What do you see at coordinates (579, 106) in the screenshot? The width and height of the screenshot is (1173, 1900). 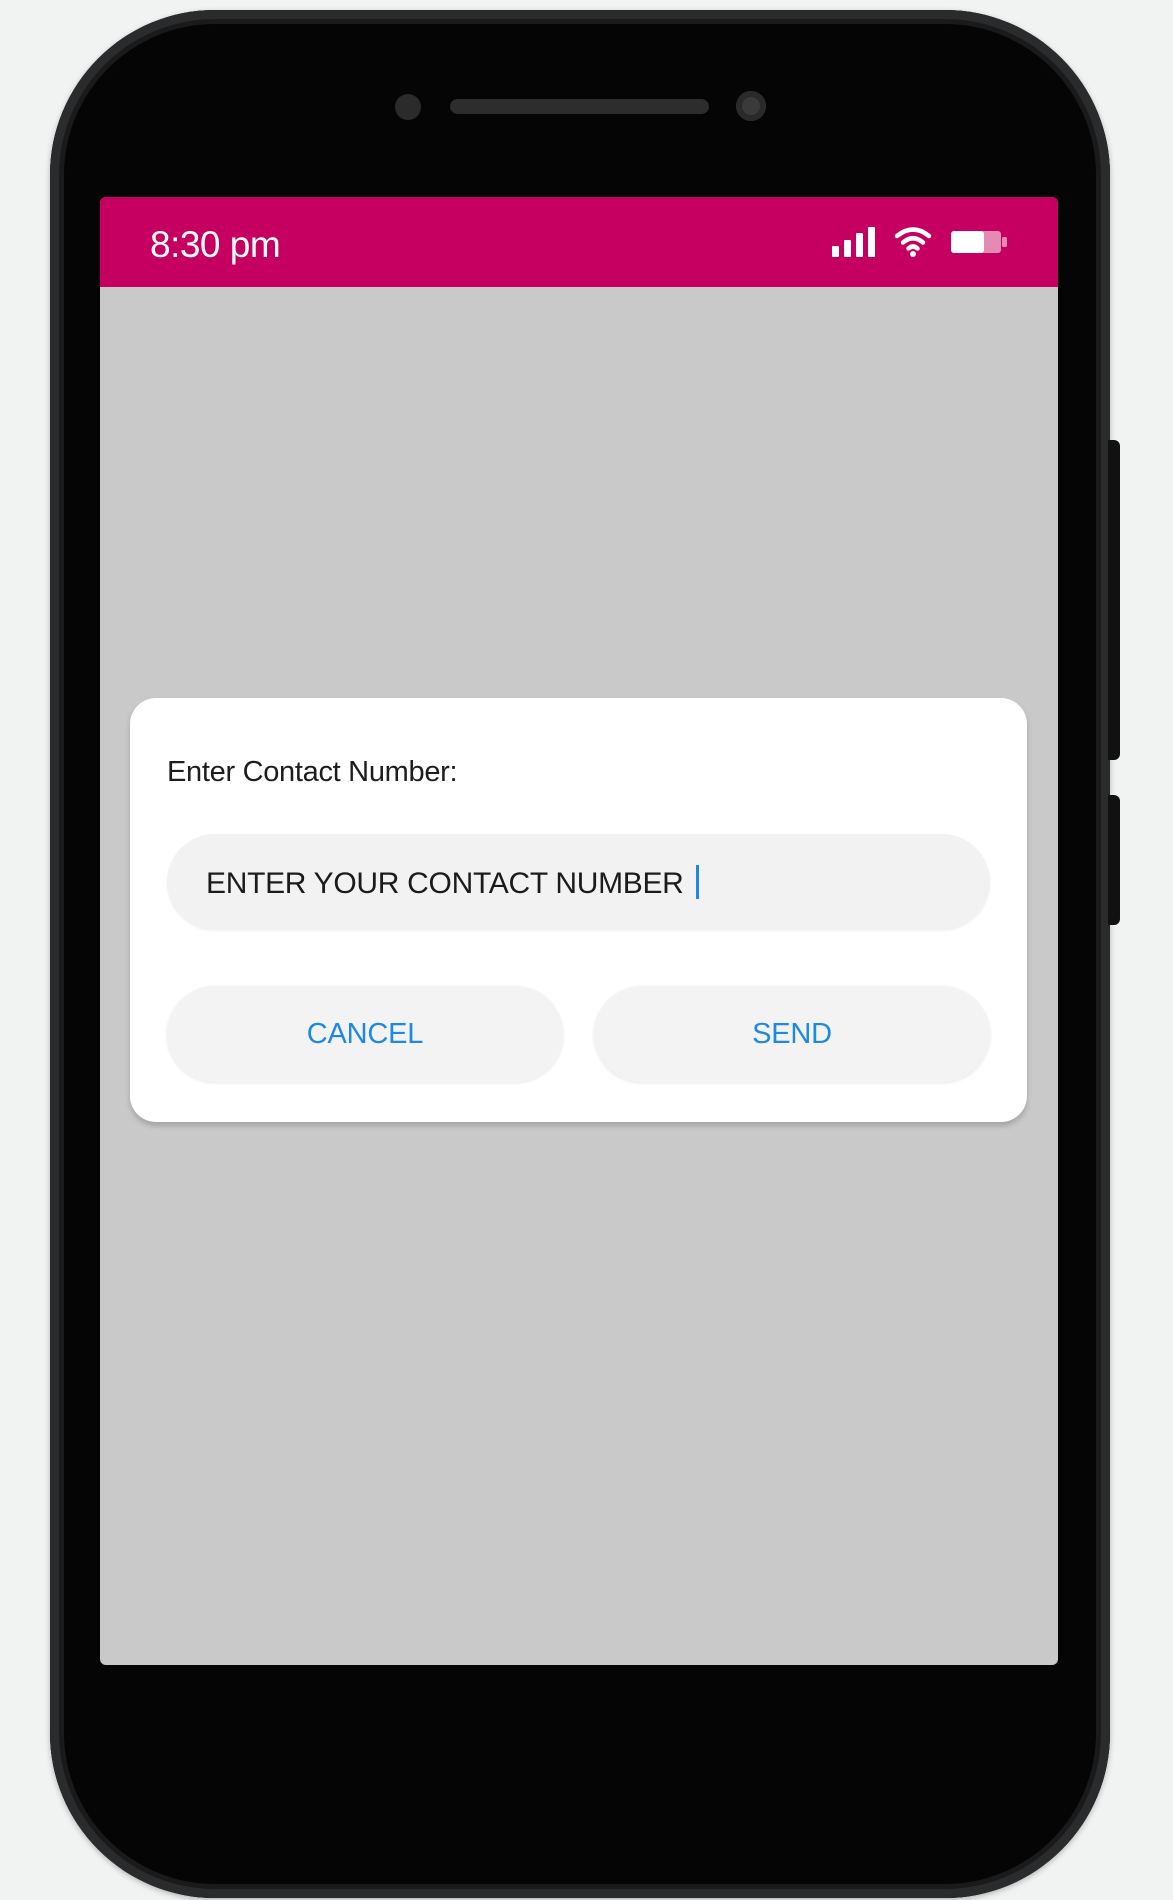 I see `speaker-grille` at bounding box center [579, 106].